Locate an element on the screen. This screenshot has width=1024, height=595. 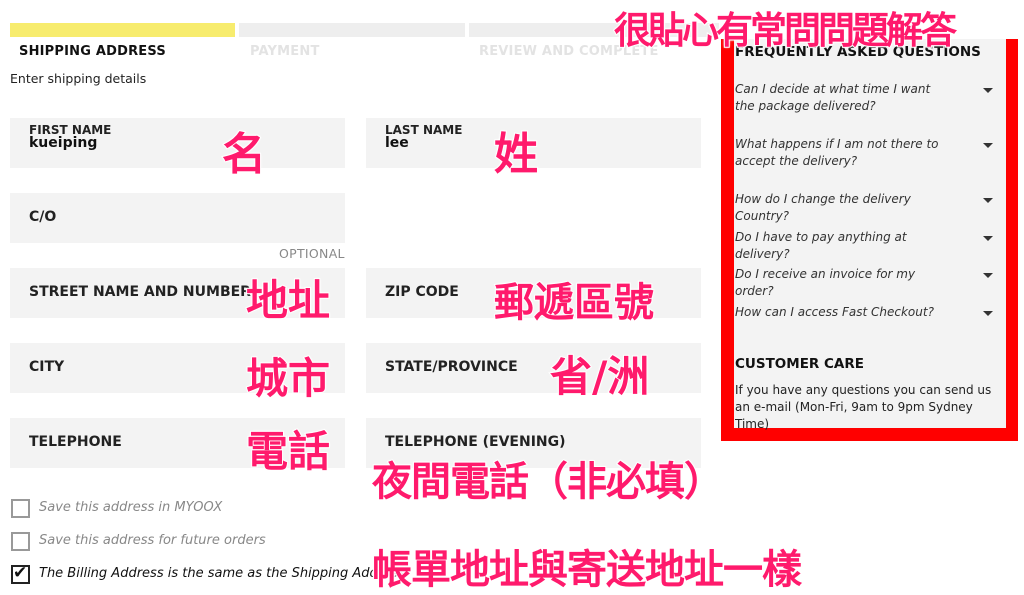
annotation-first-name: 名 is located at coordinates (244, 154).